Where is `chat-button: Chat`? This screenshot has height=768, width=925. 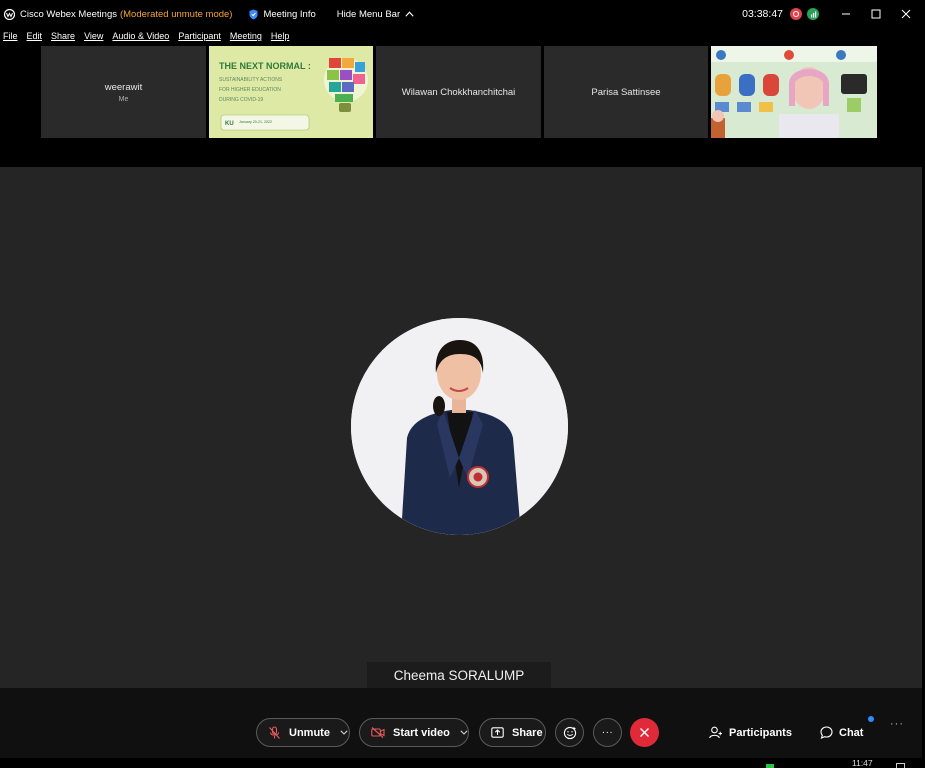
chat-button: Chat is located at coordinates (841, 732).